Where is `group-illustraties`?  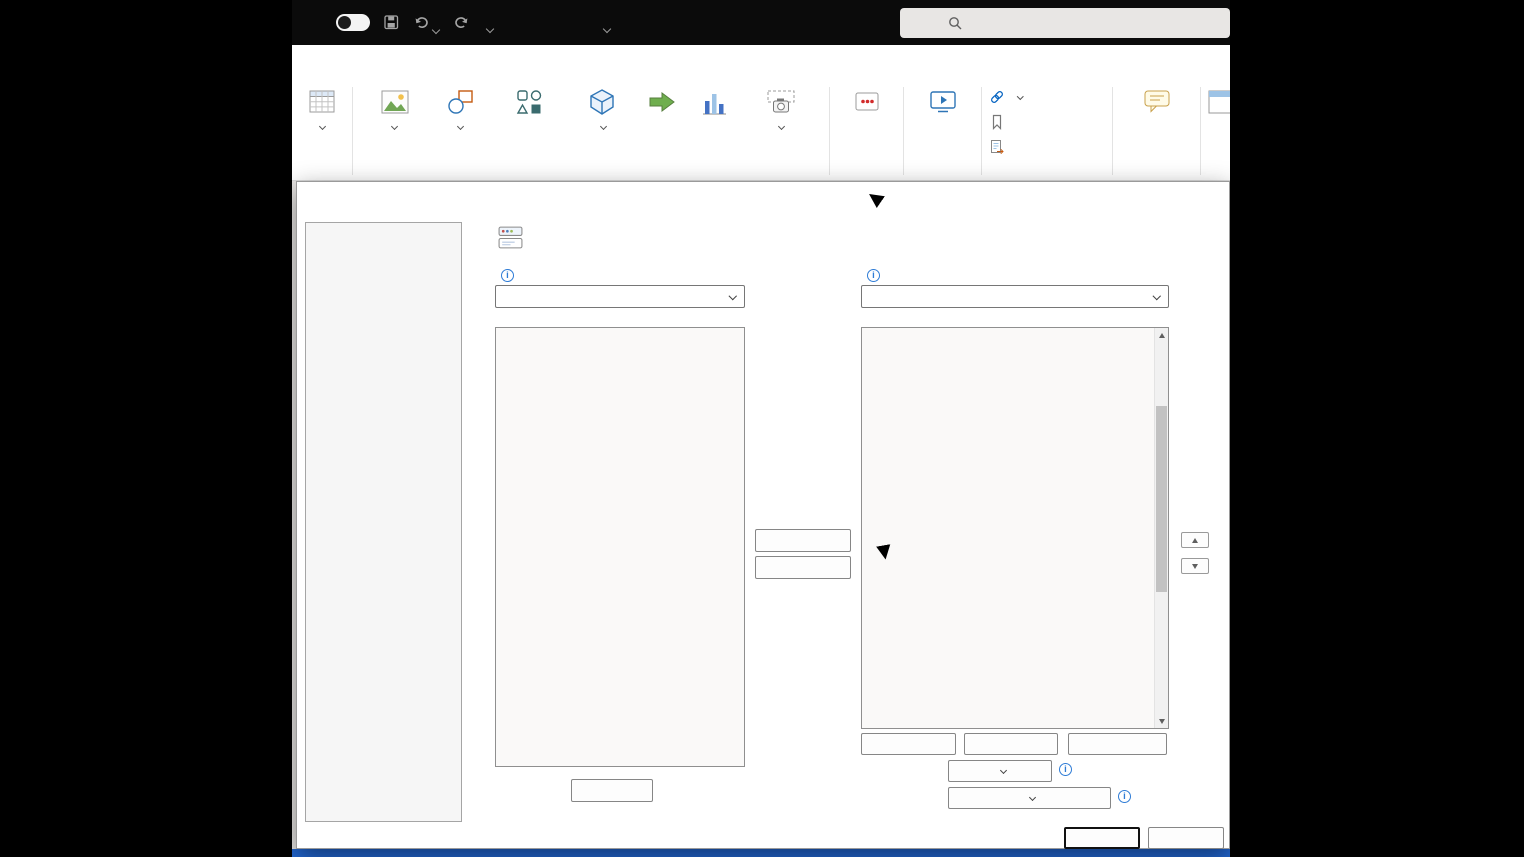 group-illustraties is located at coordinates (591, 130).